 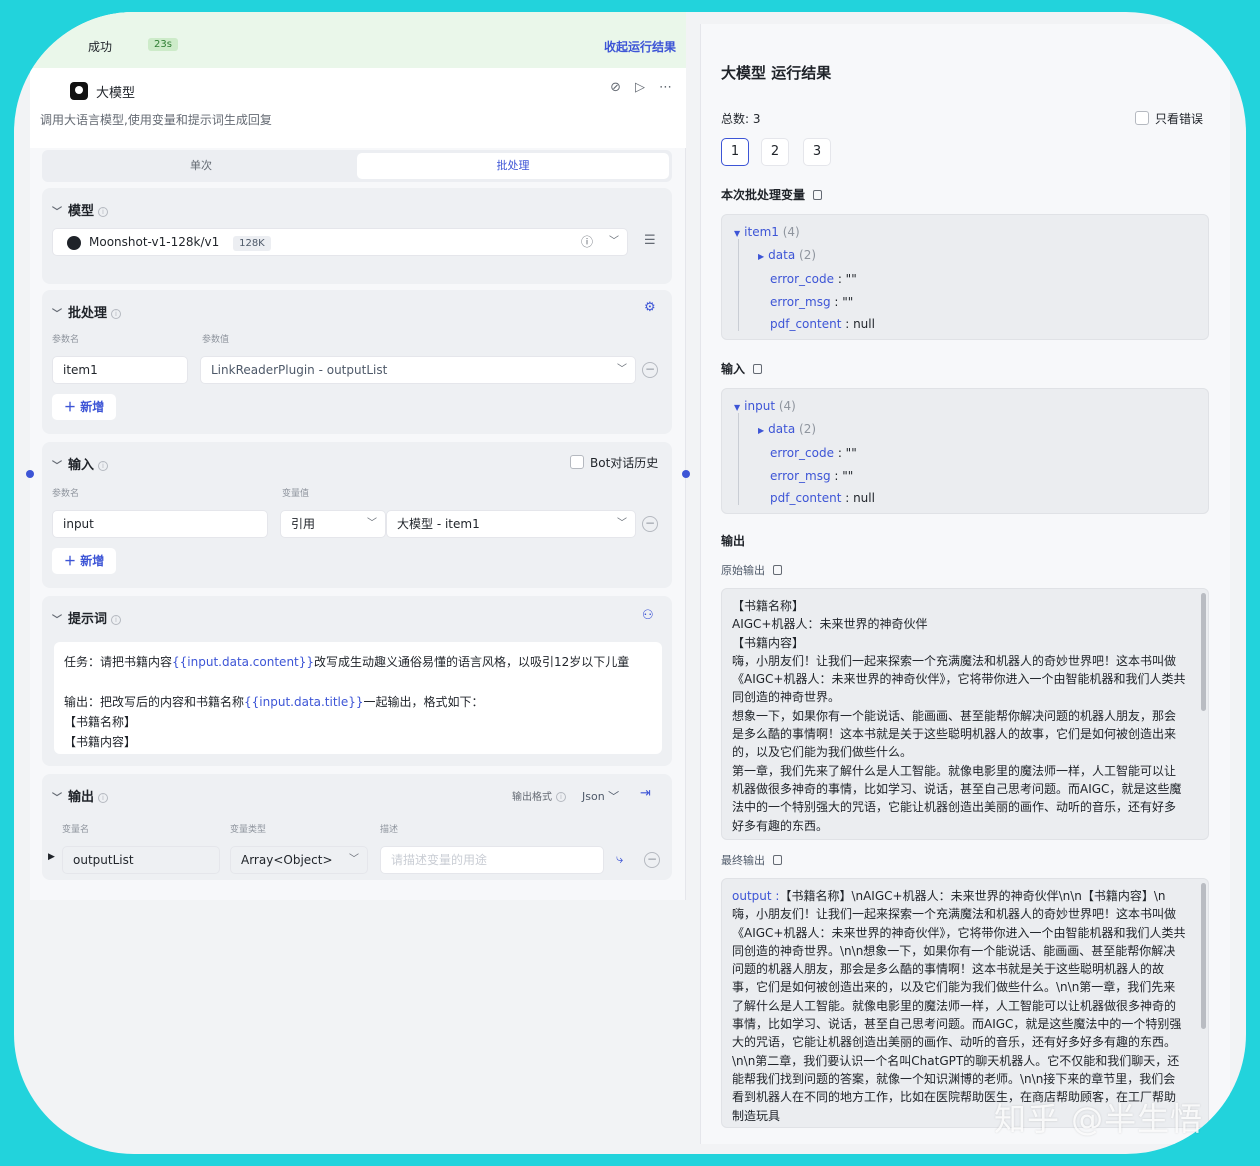 I want to click on prompt-section-title: ﹀ 提示词 i, so click(x=87, y=617).